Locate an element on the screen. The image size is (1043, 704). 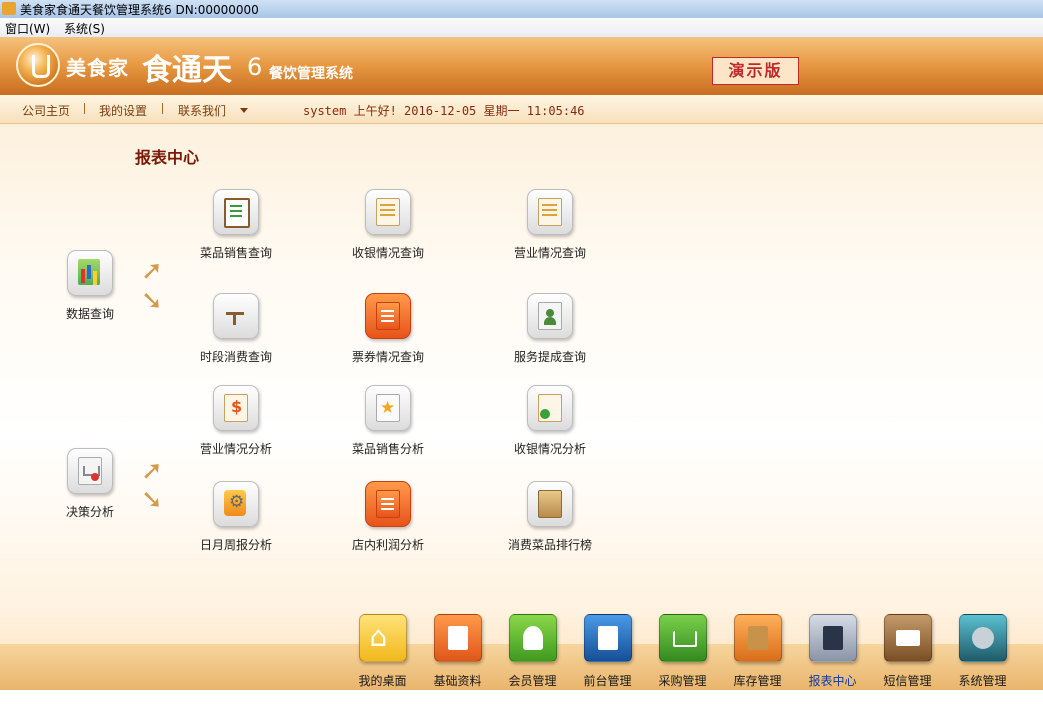
dock-member-mgmt: 会员管理 is located at coordinates (532, 651).